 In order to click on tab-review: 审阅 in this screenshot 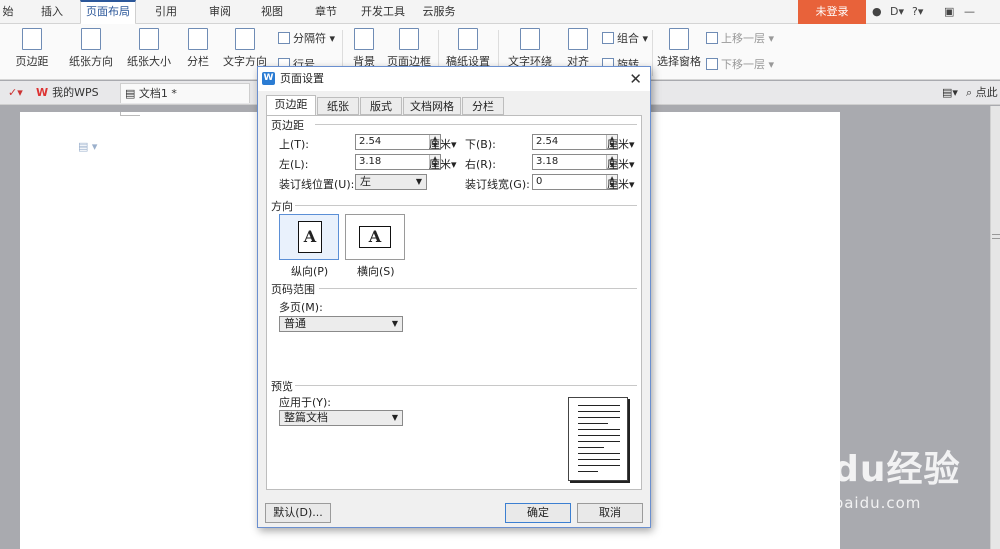, I will do `click(220, 12)`.